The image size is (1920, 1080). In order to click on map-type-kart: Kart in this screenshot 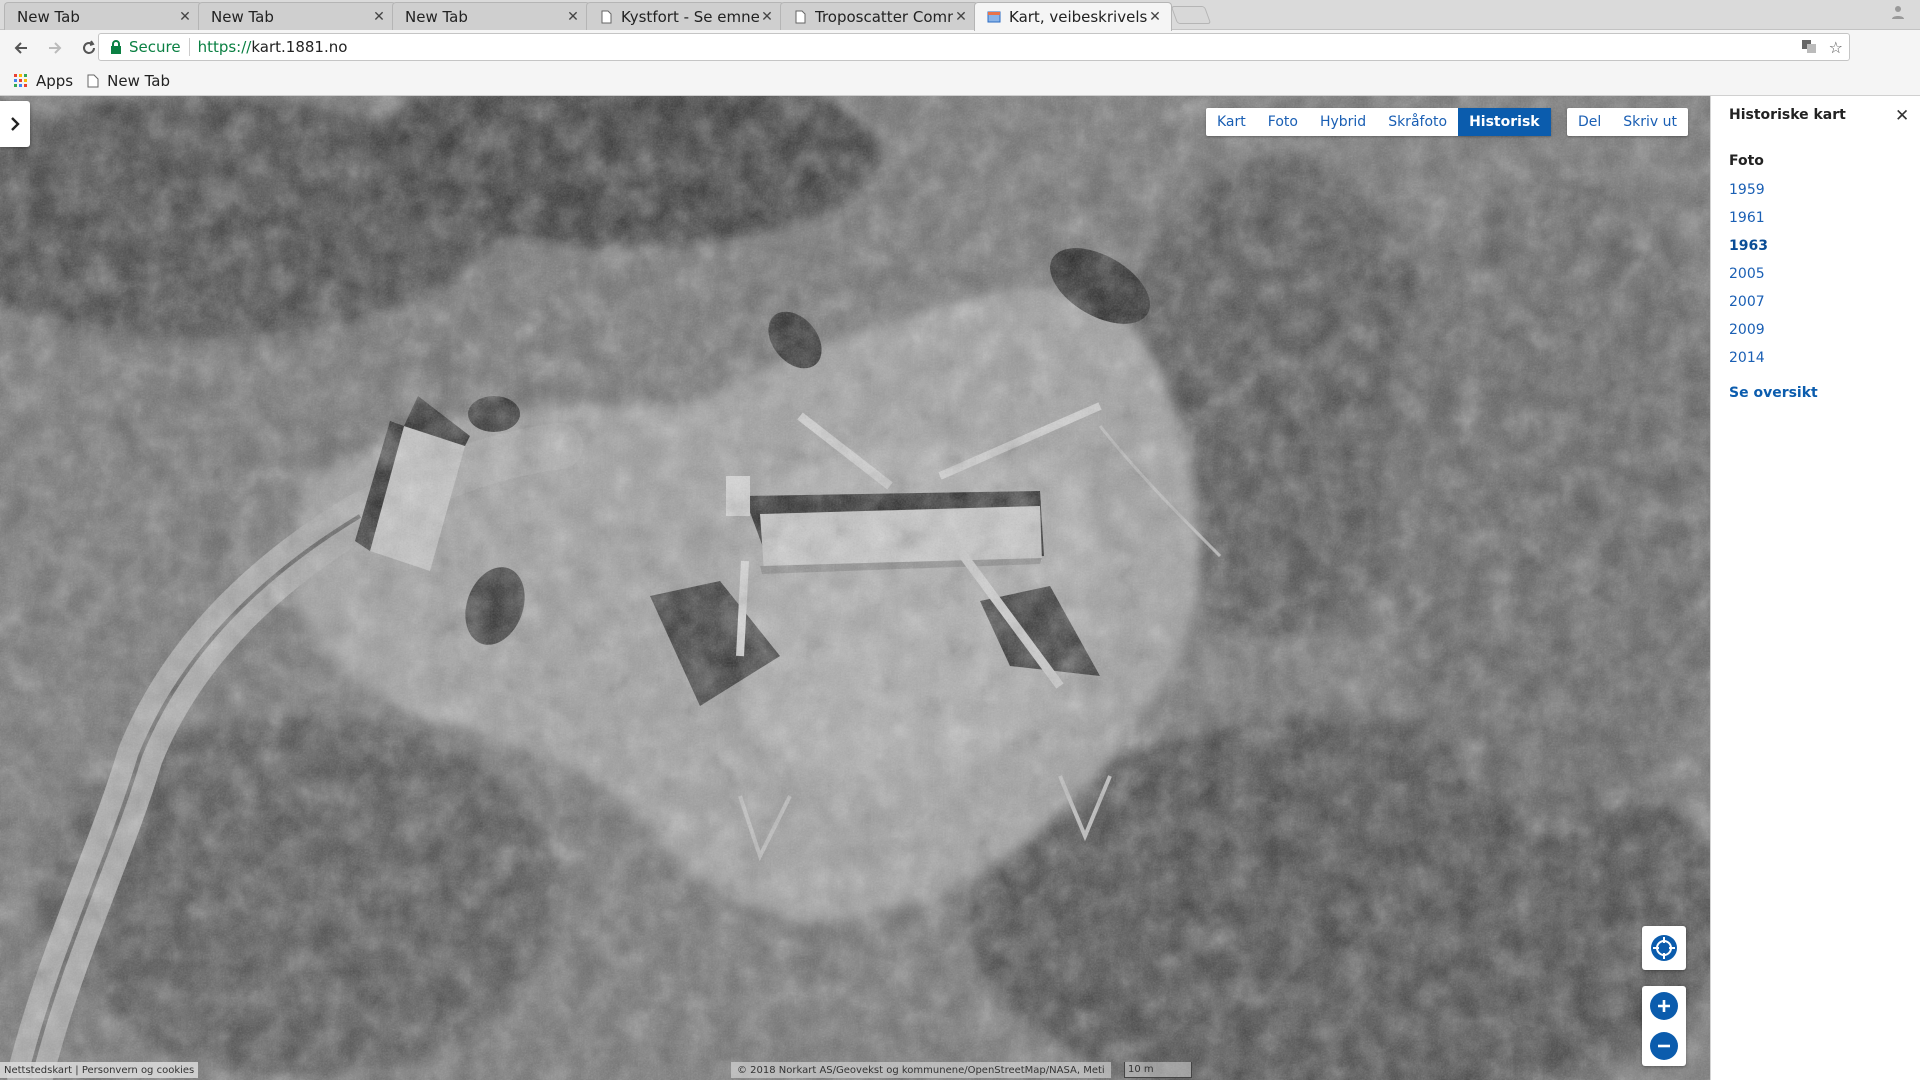, I will do `click(1231, 122)`.